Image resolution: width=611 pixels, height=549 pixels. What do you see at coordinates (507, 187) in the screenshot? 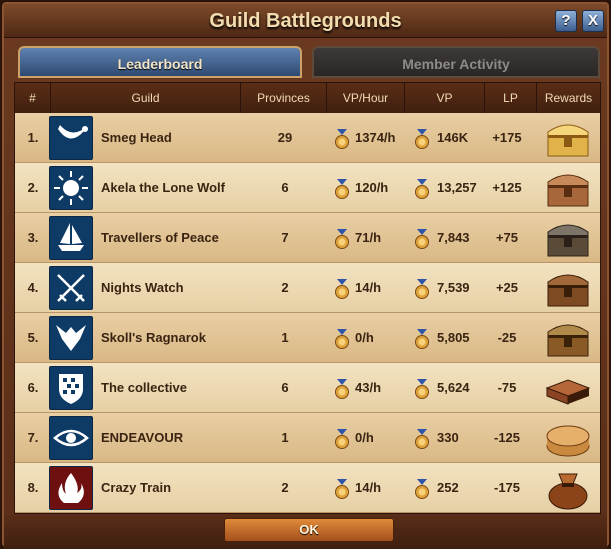
I see `lp-cell: +125` at bounding box center [507, 187].